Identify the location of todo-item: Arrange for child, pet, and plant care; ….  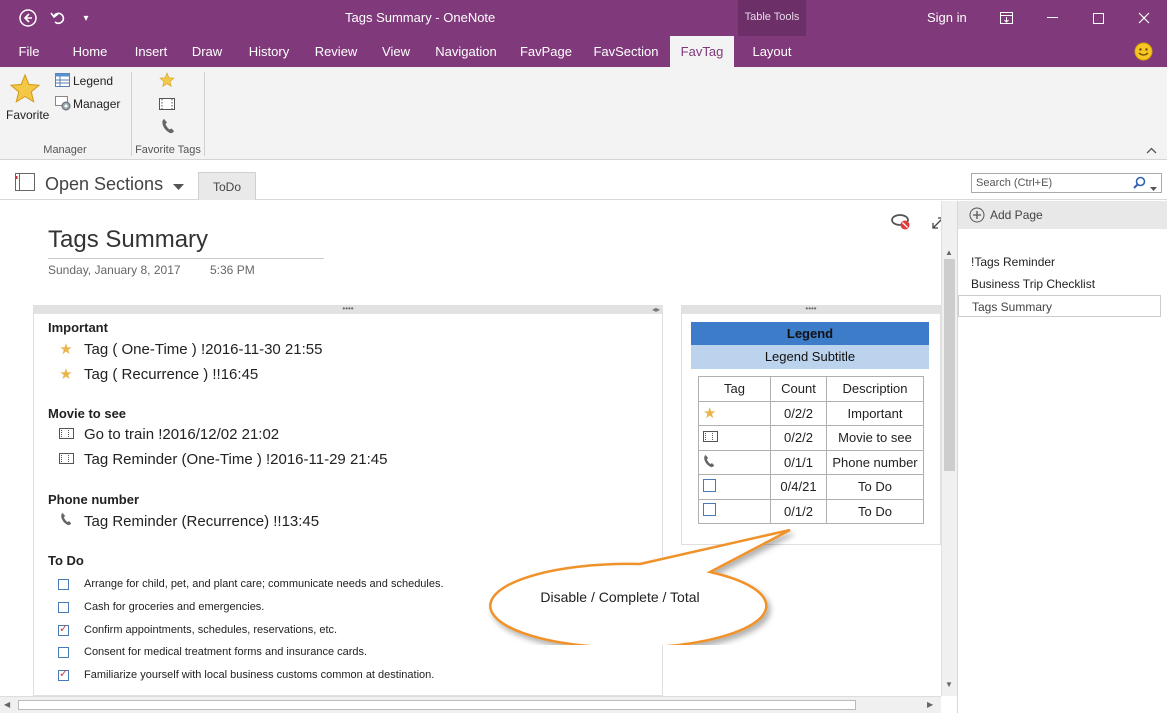
(251, 584).